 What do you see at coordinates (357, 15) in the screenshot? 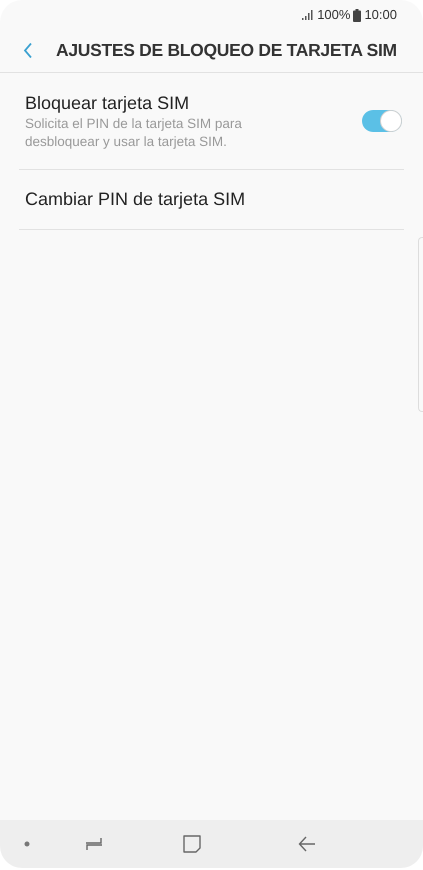
I see `battery-icon` at bounding box center [357, 15].